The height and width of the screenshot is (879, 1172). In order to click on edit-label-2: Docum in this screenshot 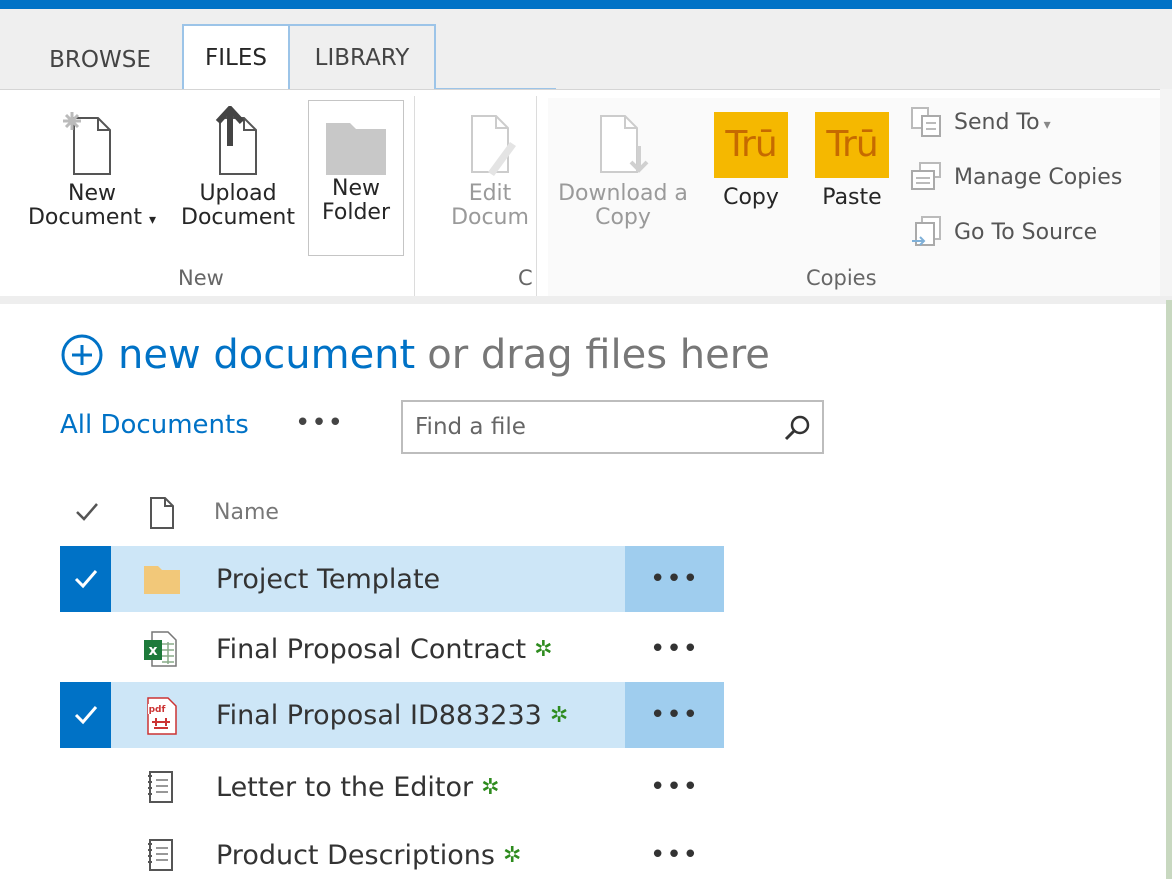, I will do `click(490, 217)`.